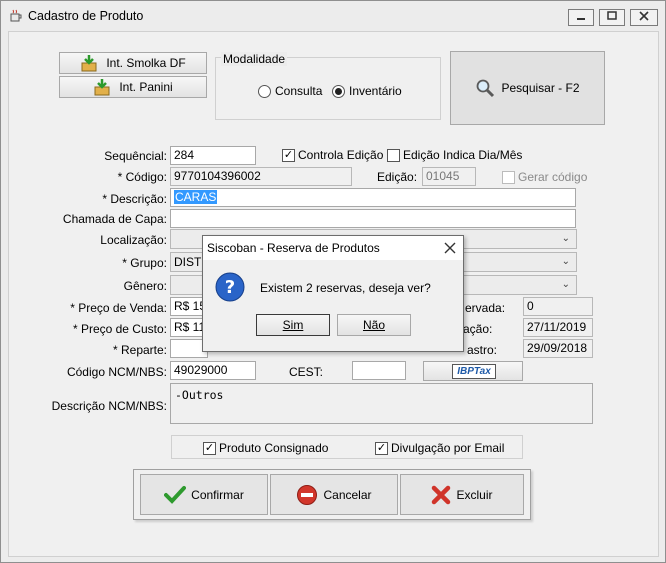 The image size is (666, 563). What do you see at coordinates (16, 16) in the screenshot?
I see `coffee-cup-icon` at bounding box center [16, 16].